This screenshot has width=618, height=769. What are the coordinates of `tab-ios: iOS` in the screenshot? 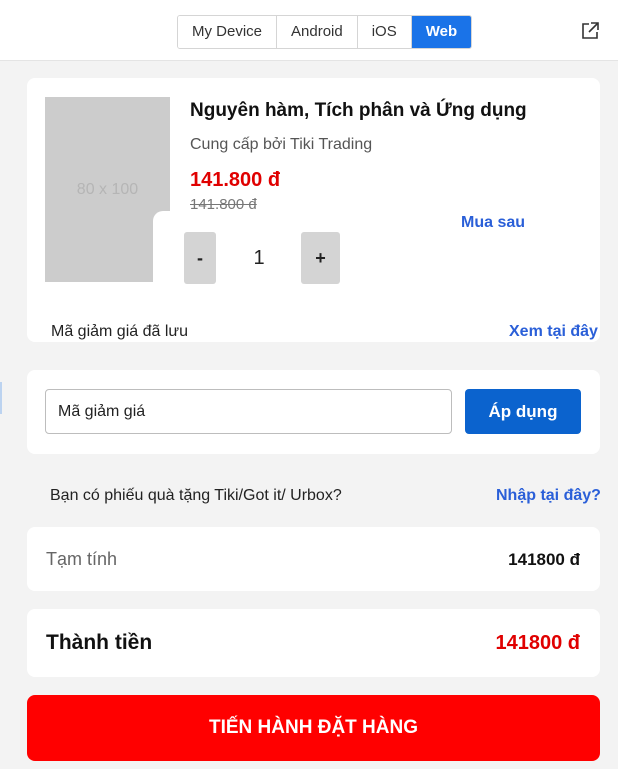 It's located at (384, 32).